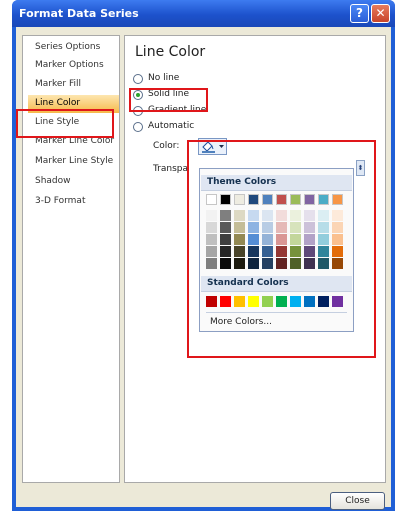 This screenshot has height=515, width=401. I want to click on dialog-title: Format Data Series, so click(79, 13).